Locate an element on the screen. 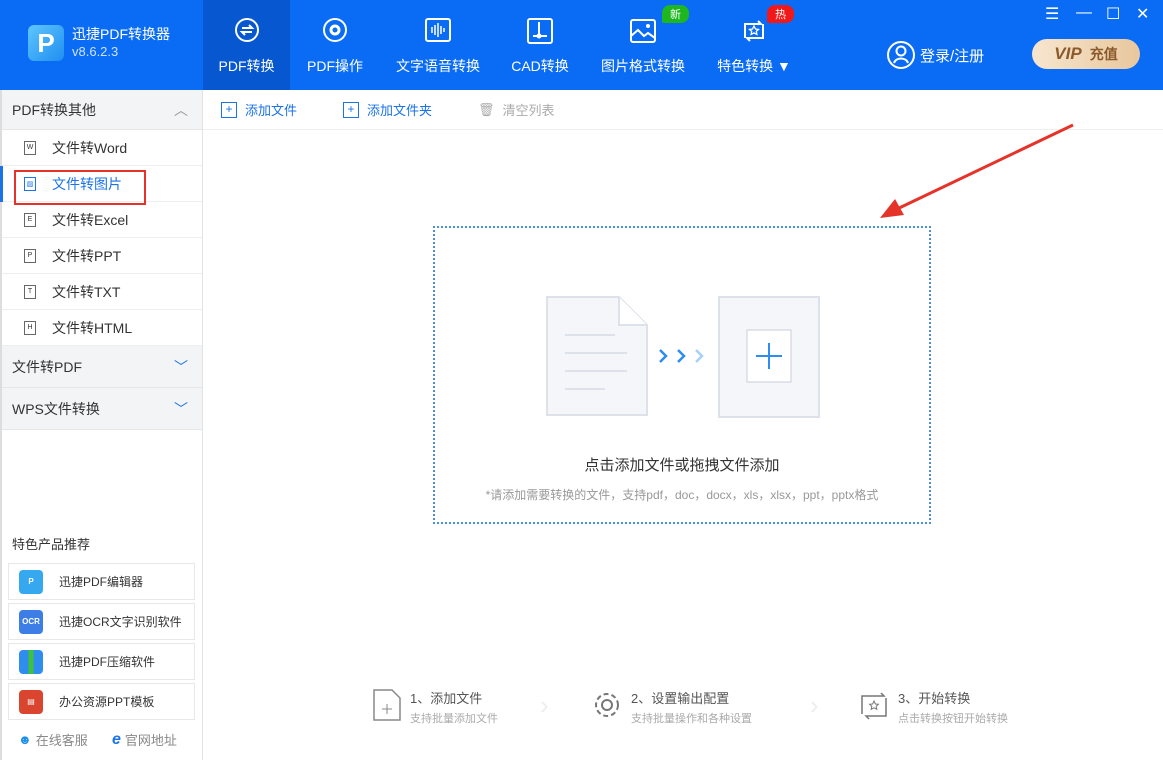  add-folder-button: + 添加文件夹 is located at coordinates (387, 109).